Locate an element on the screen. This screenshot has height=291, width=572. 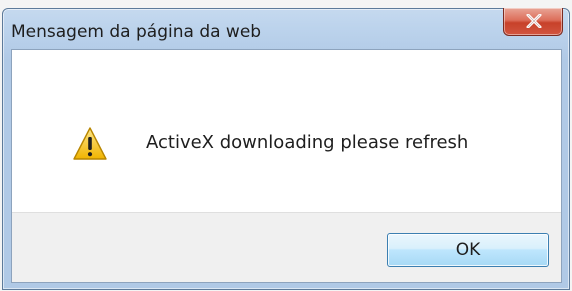
warning-icon is located at coordinates (90, 143).